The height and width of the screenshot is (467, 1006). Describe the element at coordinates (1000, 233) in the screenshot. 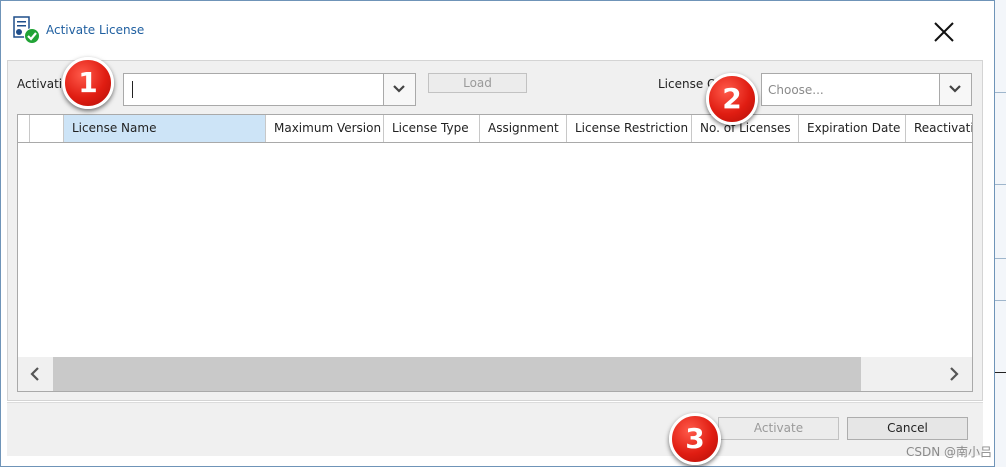

I see `background-window-edge` at that location.